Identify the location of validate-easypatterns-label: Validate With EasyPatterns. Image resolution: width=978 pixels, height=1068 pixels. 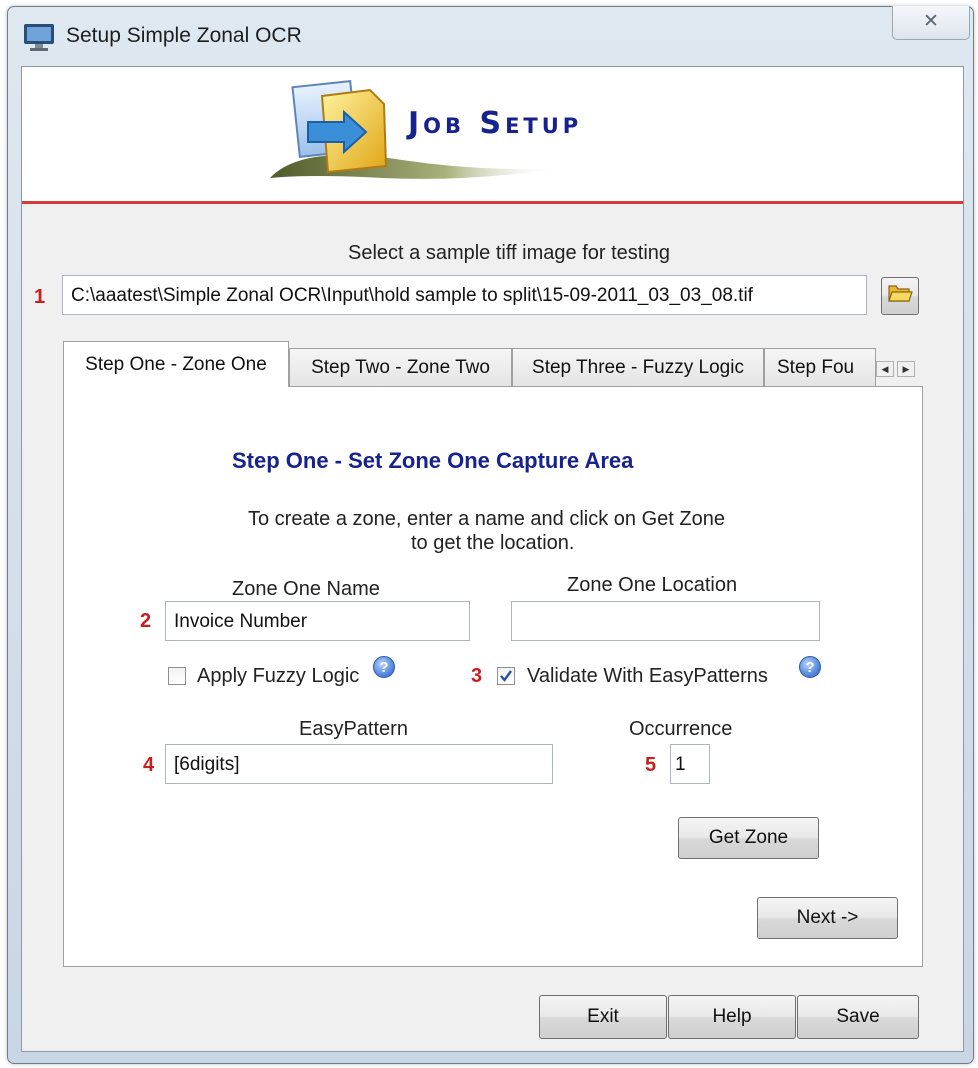
(647, 676).